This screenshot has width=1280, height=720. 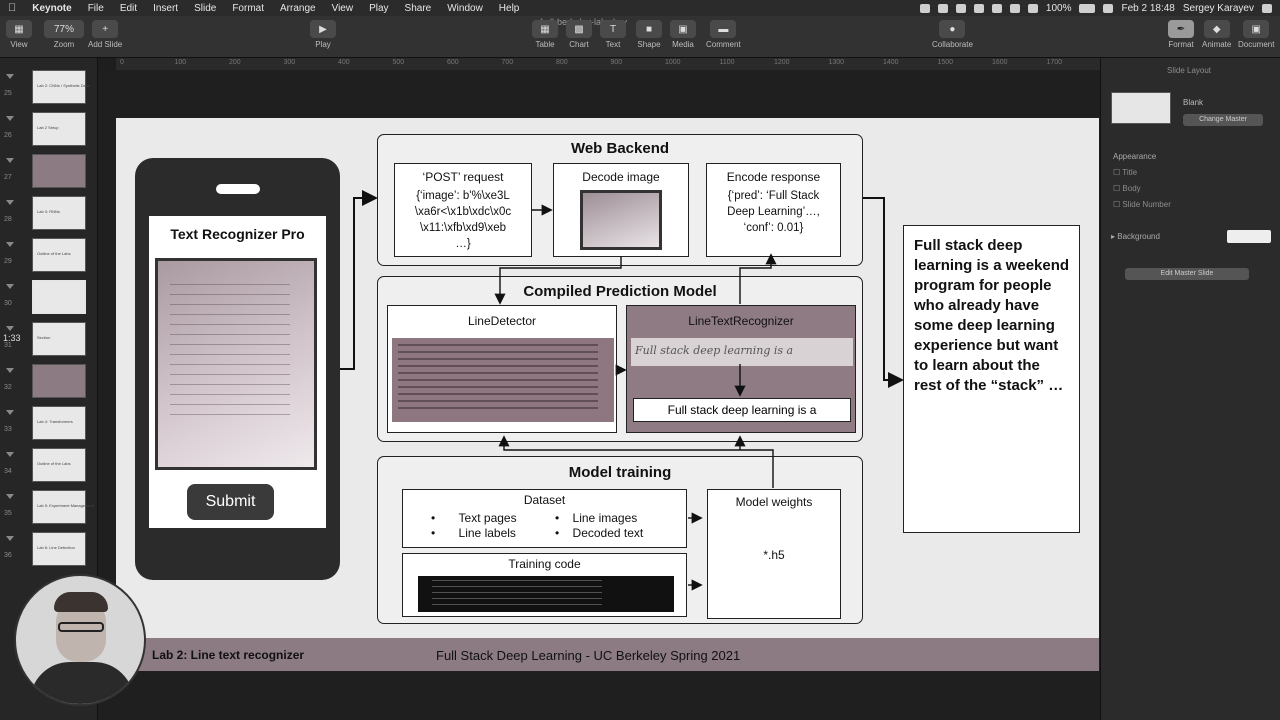 What do you see at coordinates (1223, 120) in the screenshot?
I see `change-master-button: Change Master` at bounding box center [1223, 120].